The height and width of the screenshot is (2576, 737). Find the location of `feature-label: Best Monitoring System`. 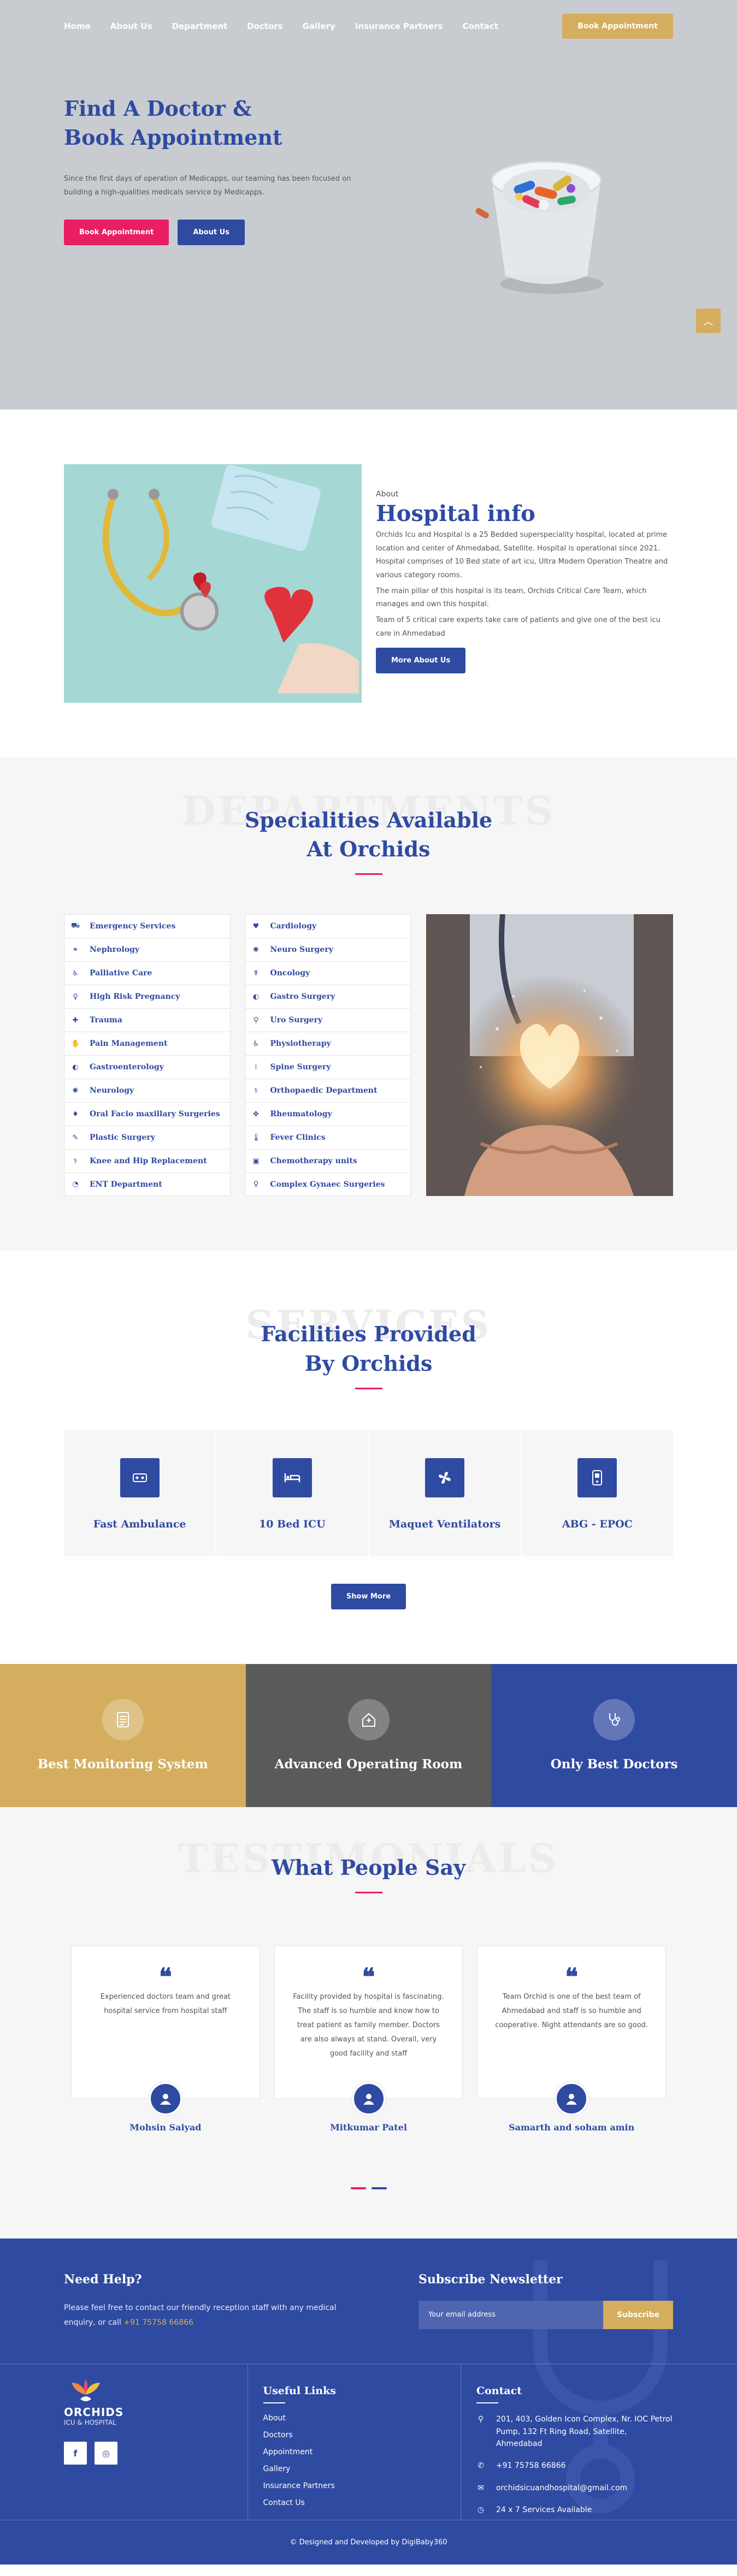

feature-label: Best Monitoring System is located at coordinates (122, 1764).